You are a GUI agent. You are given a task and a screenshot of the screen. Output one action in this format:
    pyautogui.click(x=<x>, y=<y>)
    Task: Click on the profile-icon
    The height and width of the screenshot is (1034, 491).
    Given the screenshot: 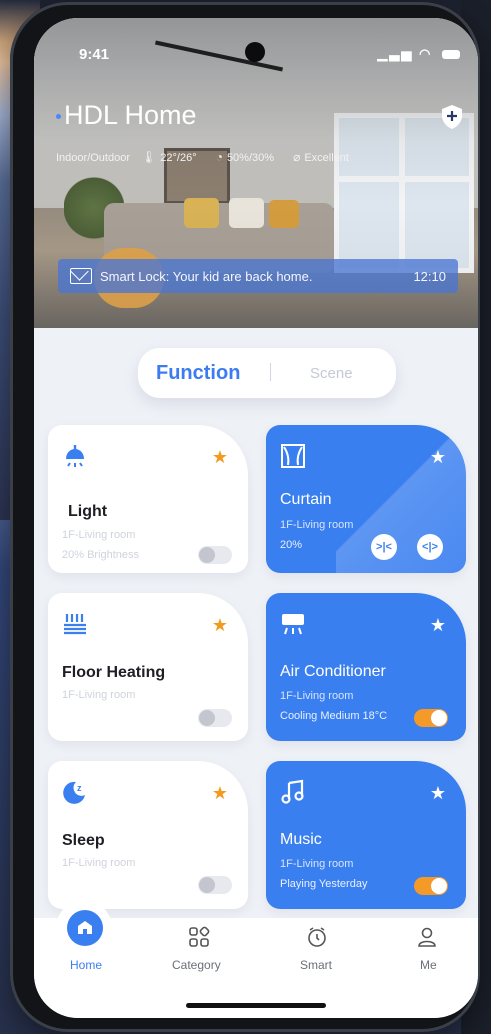 What is the action you would take?
    pyautogui.click(x=427, y=937)
    